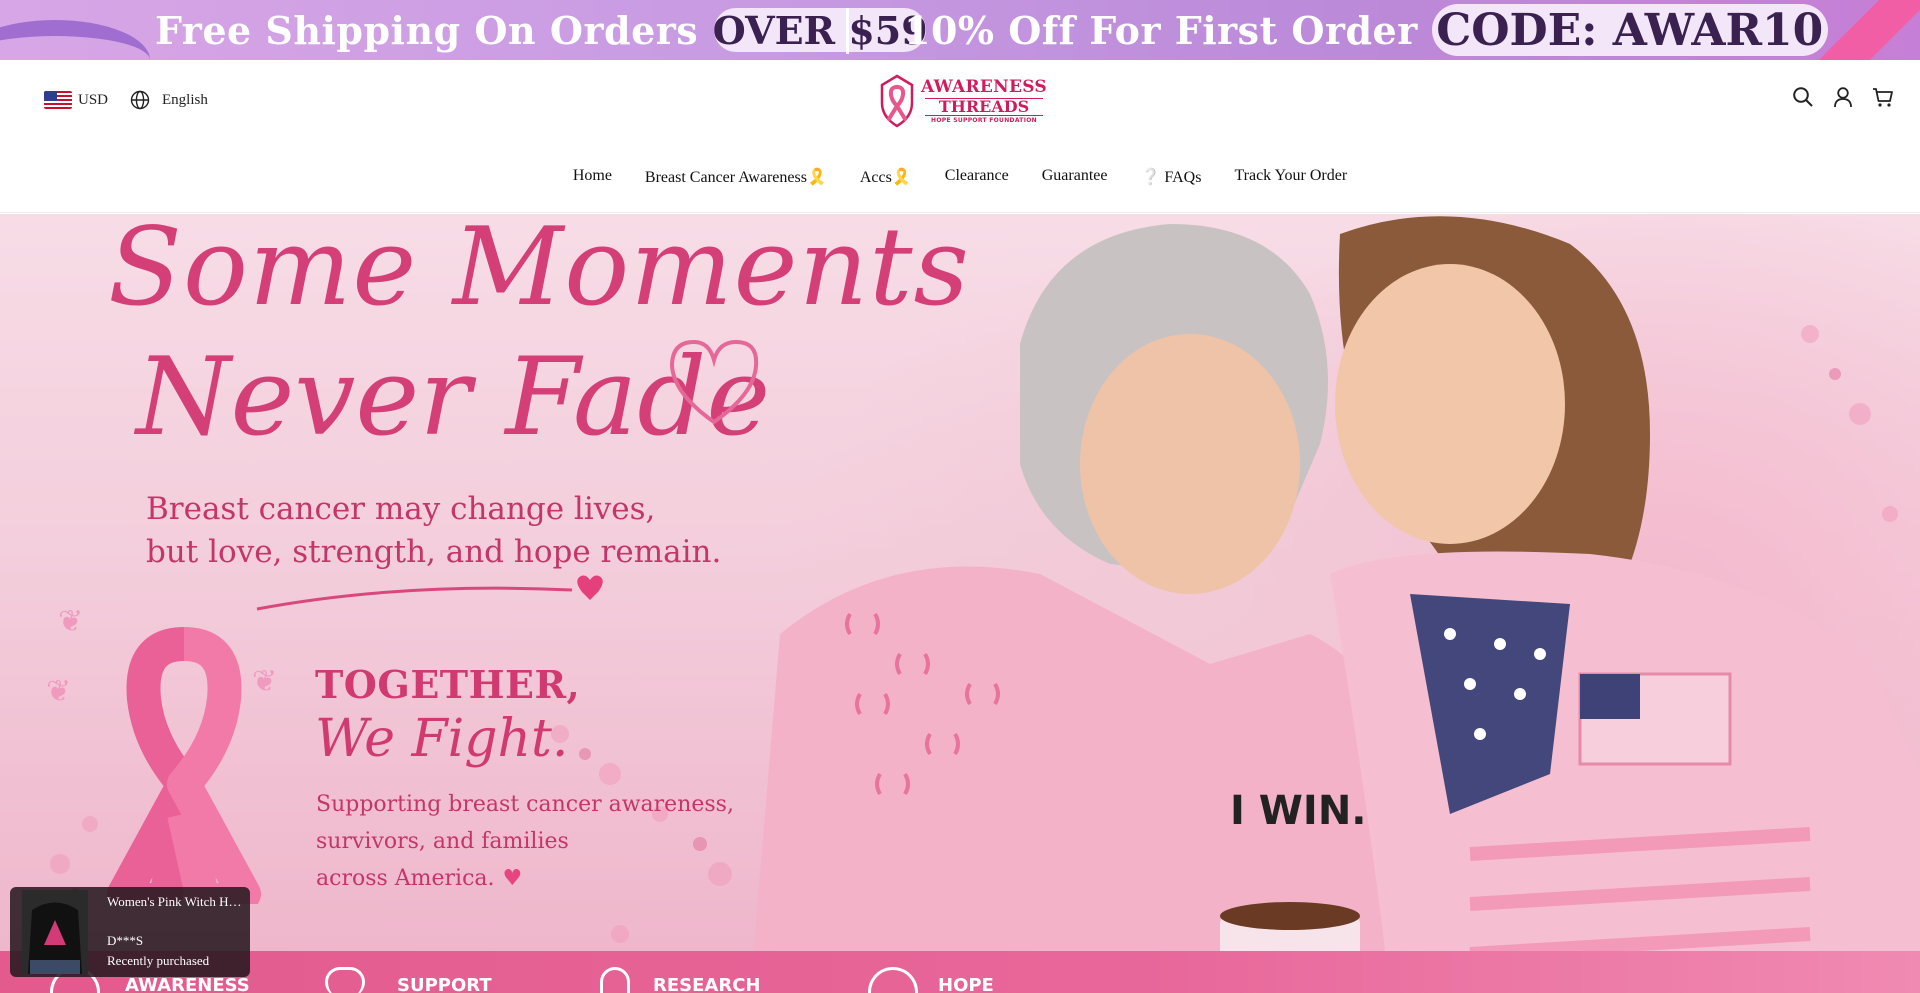  Describe the element at coordinates (1170, 177) in the screenshot. I see `nav-item-faqs: ❔ FAQs` at that location.